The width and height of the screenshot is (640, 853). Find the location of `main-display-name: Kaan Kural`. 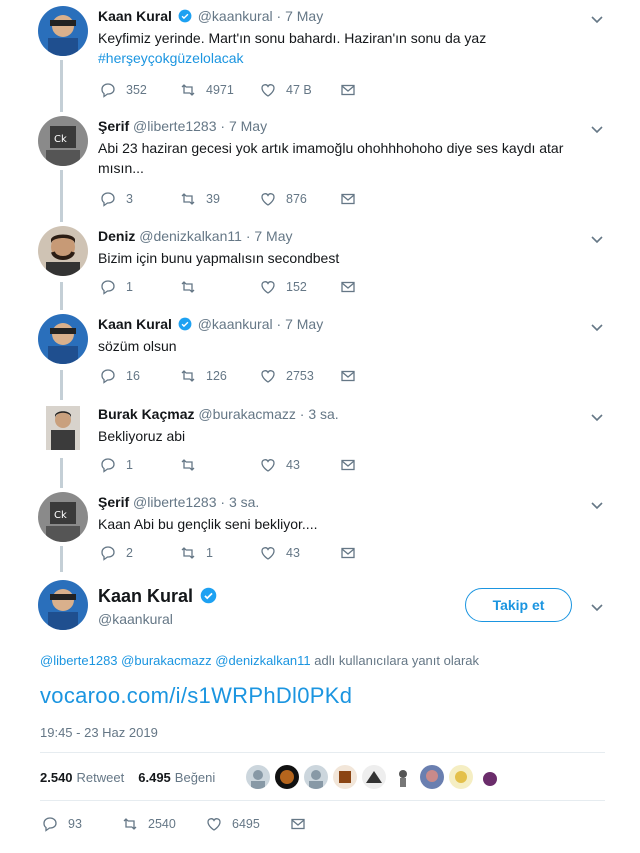

main-display-name: Kaan Kural is located at coordinates (158, 596).